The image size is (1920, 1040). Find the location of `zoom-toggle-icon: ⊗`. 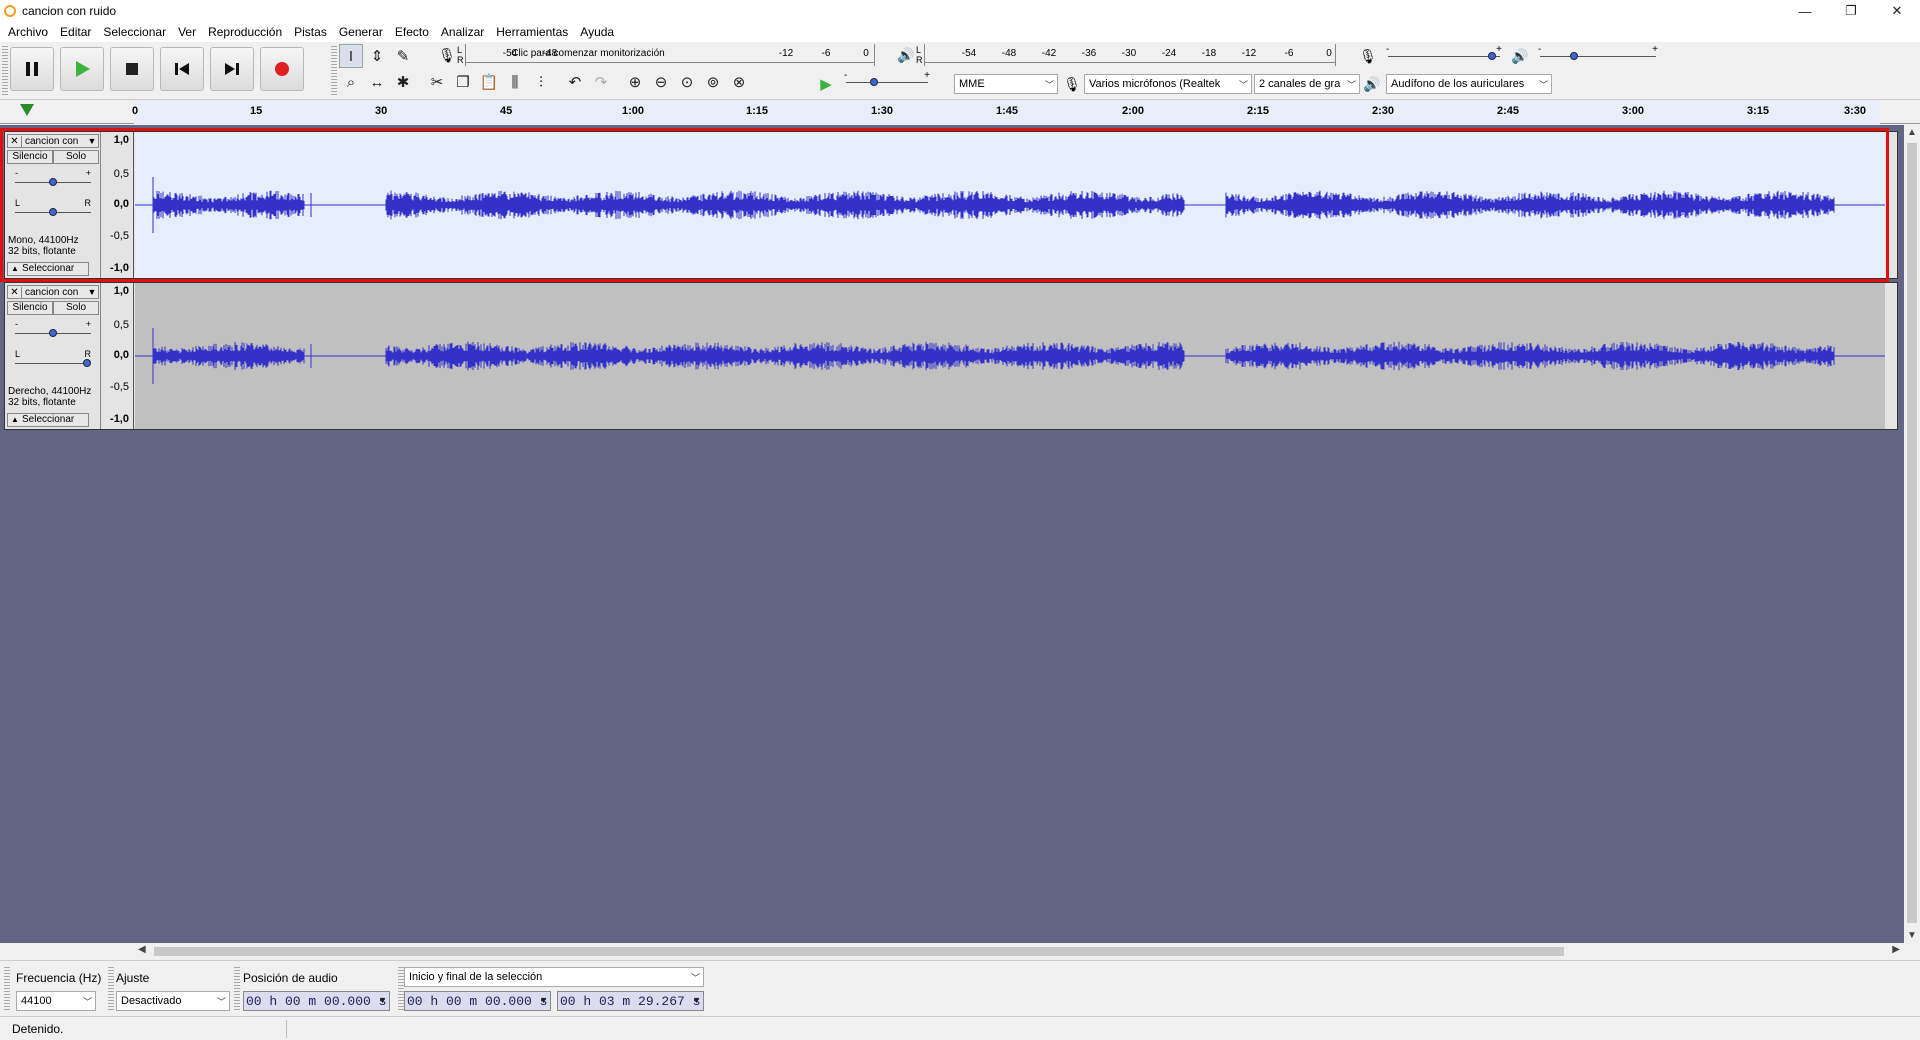

zoom-toggle-icon: ⊗ is located at coordinates (739, 82).